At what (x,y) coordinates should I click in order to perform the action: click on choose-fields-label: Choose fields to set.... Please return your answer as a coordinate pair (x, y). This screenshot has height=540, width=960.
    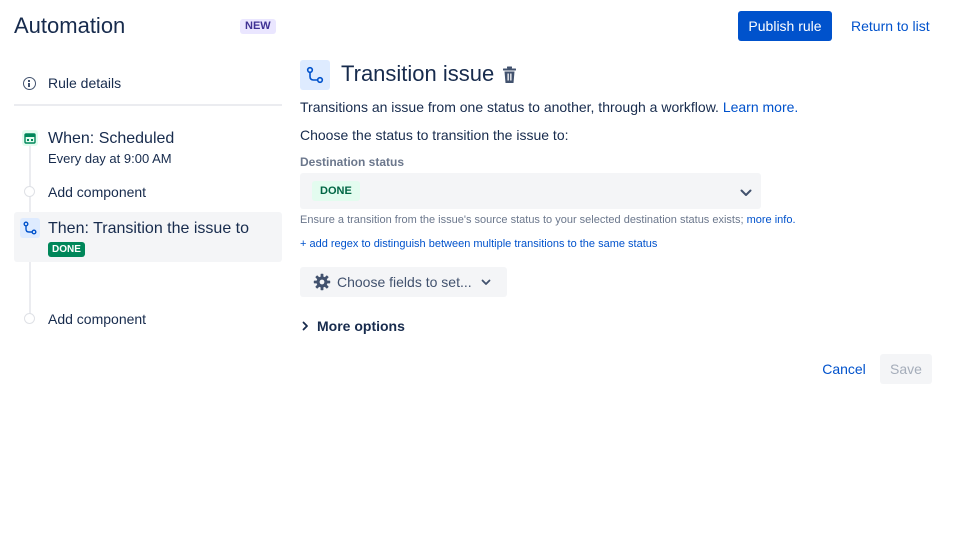
    Looking at the image, I should click on (404, 282).